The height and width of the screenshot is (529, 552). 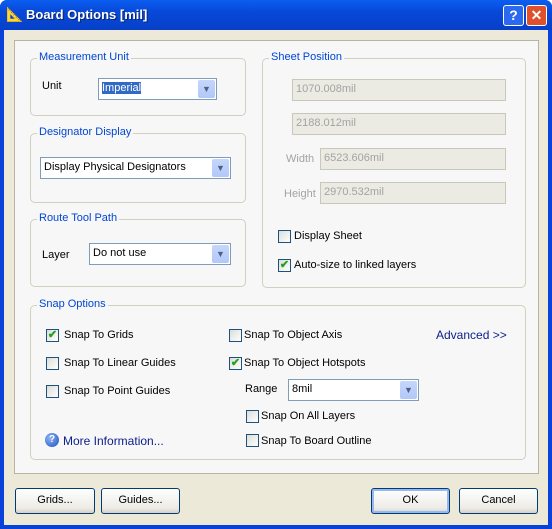 What do you see at coordinates (355, 265) in the screenshot?
I see `auto-size-label: Auto-size to linked layers` at bounding box center [355, 265].